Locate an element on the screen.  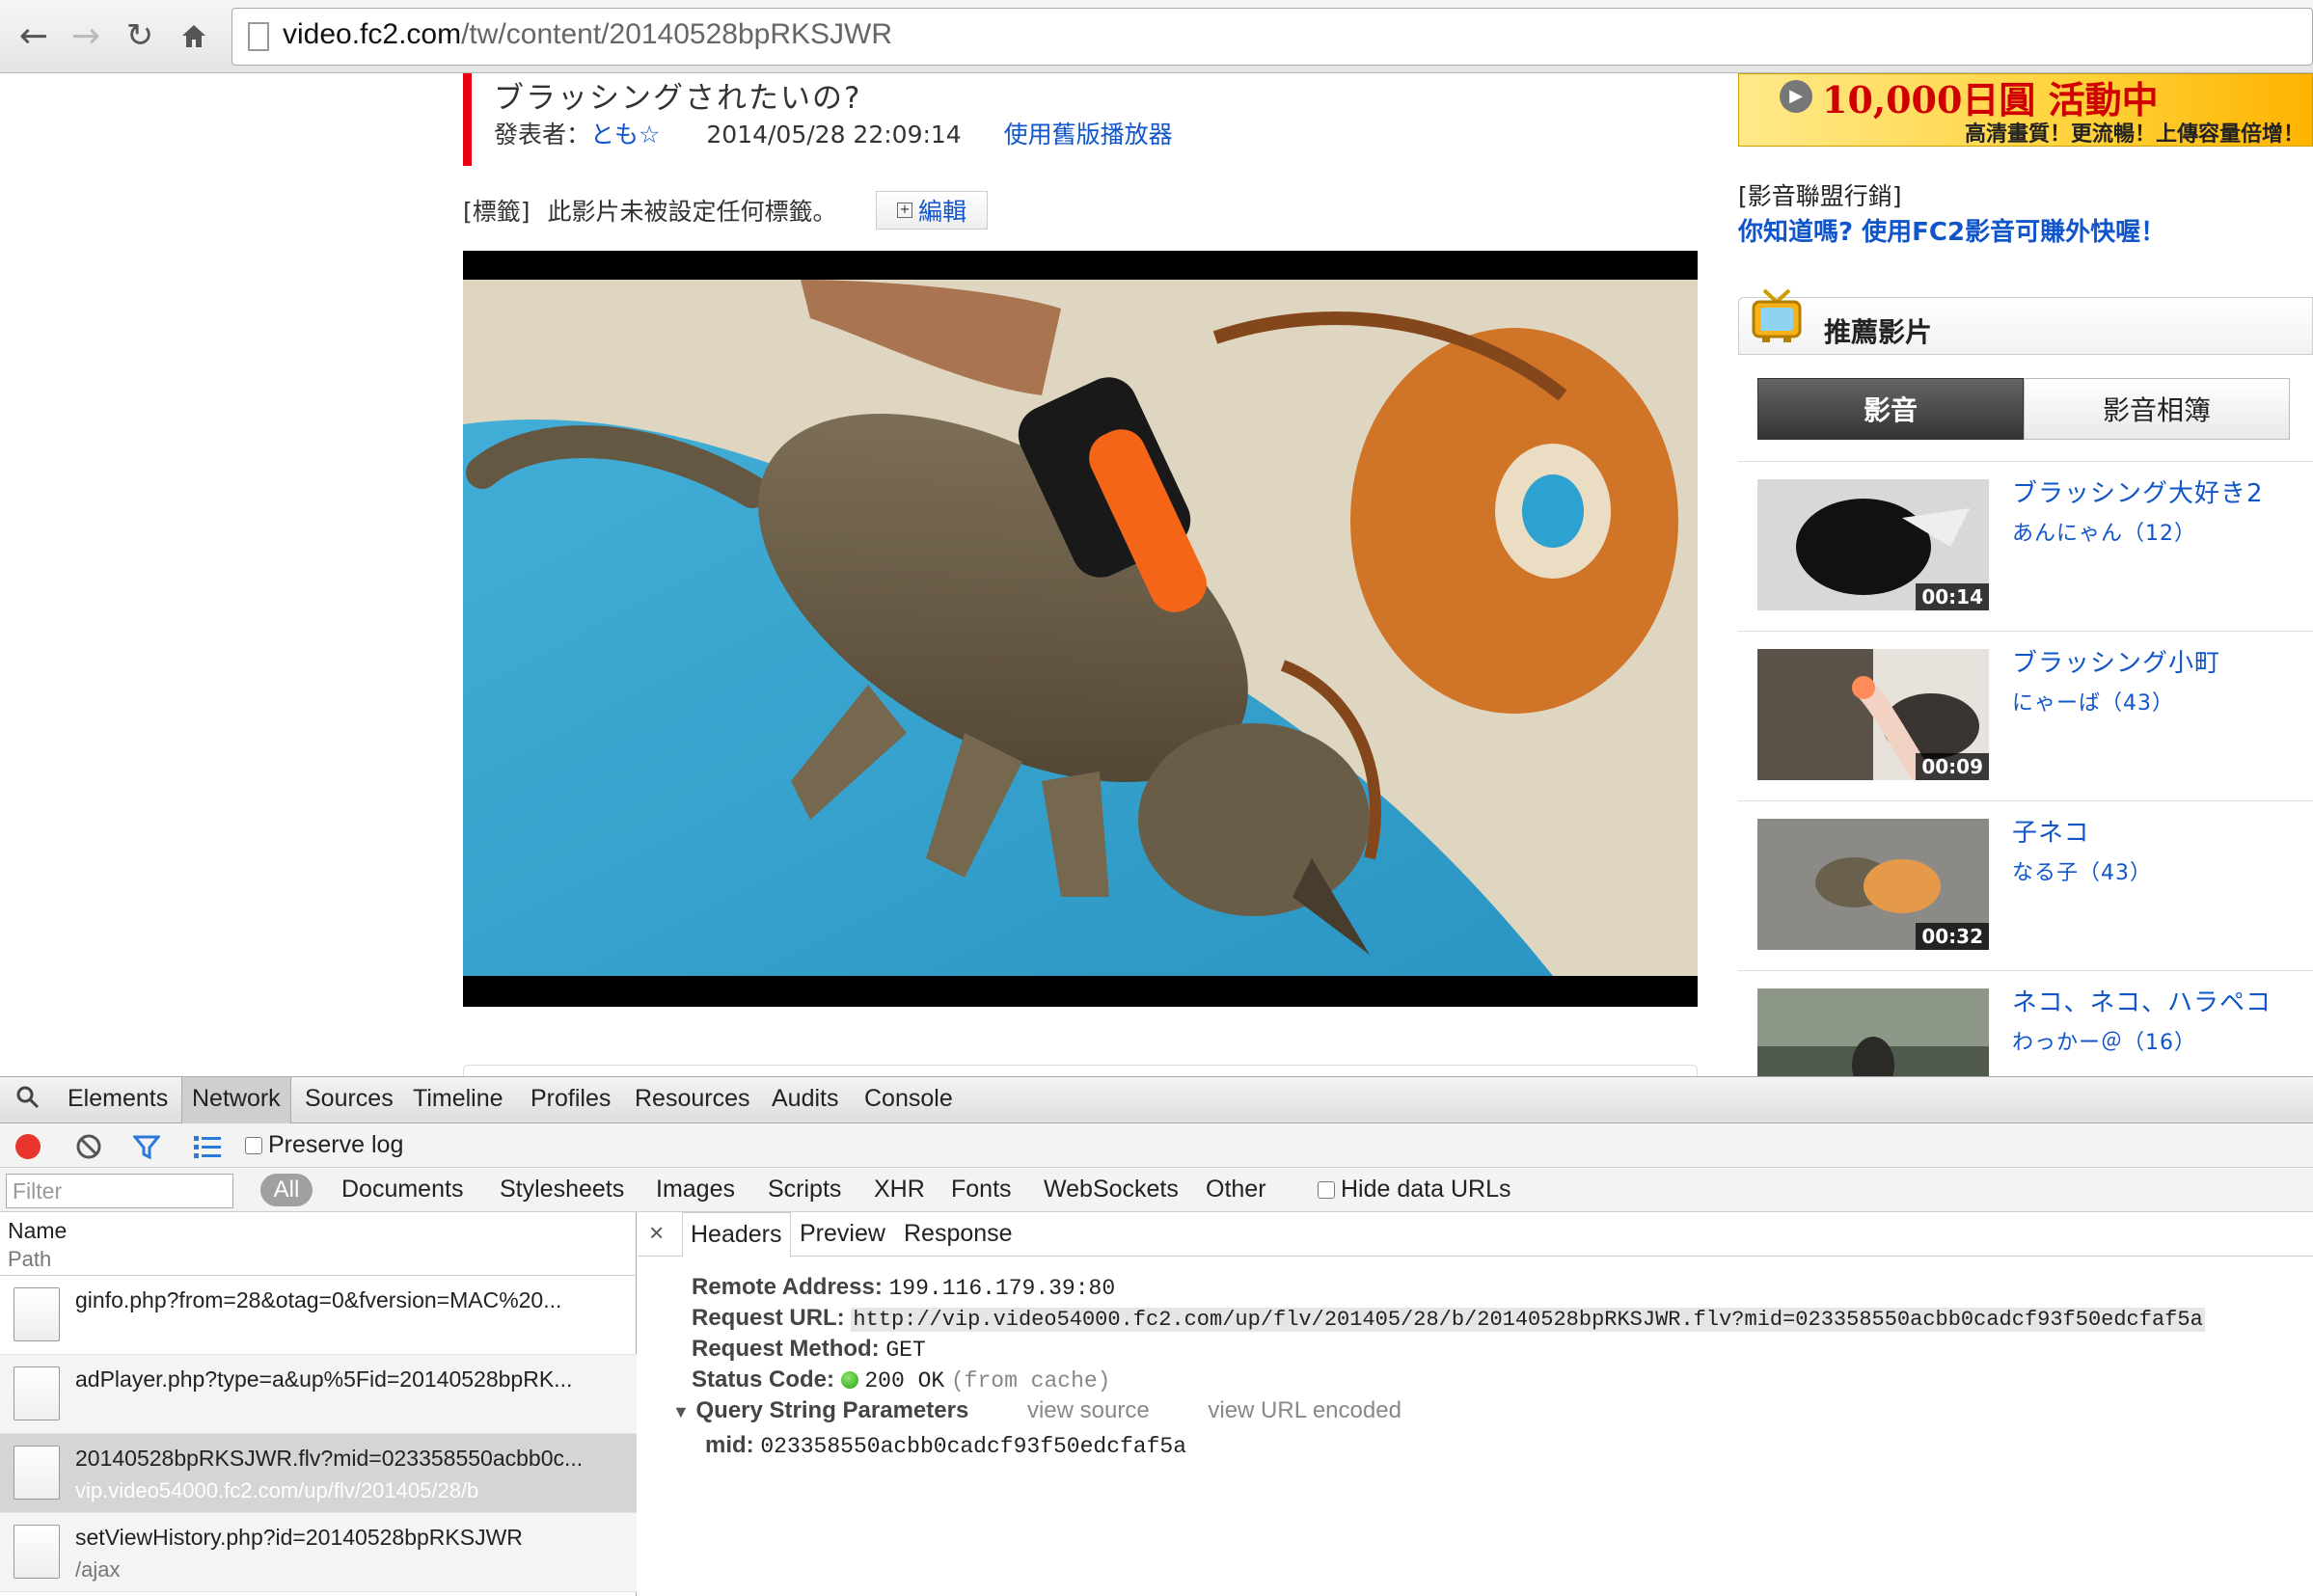
video-meta: 發表者：とも☆ 2014/05/28 22:09:14 使用舊版播放器 is located at coordinates (834, 133).